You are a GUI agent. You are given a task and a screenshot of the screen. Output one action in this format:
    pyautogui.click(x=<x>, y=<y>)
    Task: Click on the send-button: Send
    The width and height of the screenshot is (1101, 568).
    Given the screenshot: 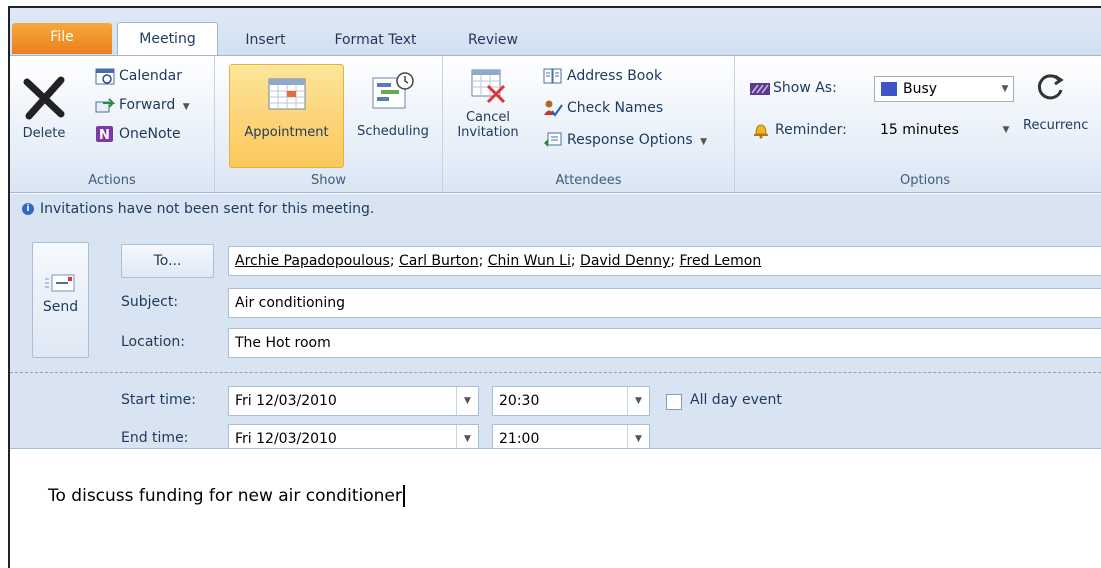 What is the action you would take?
    pyautogui.click(x=60, y=300)
    